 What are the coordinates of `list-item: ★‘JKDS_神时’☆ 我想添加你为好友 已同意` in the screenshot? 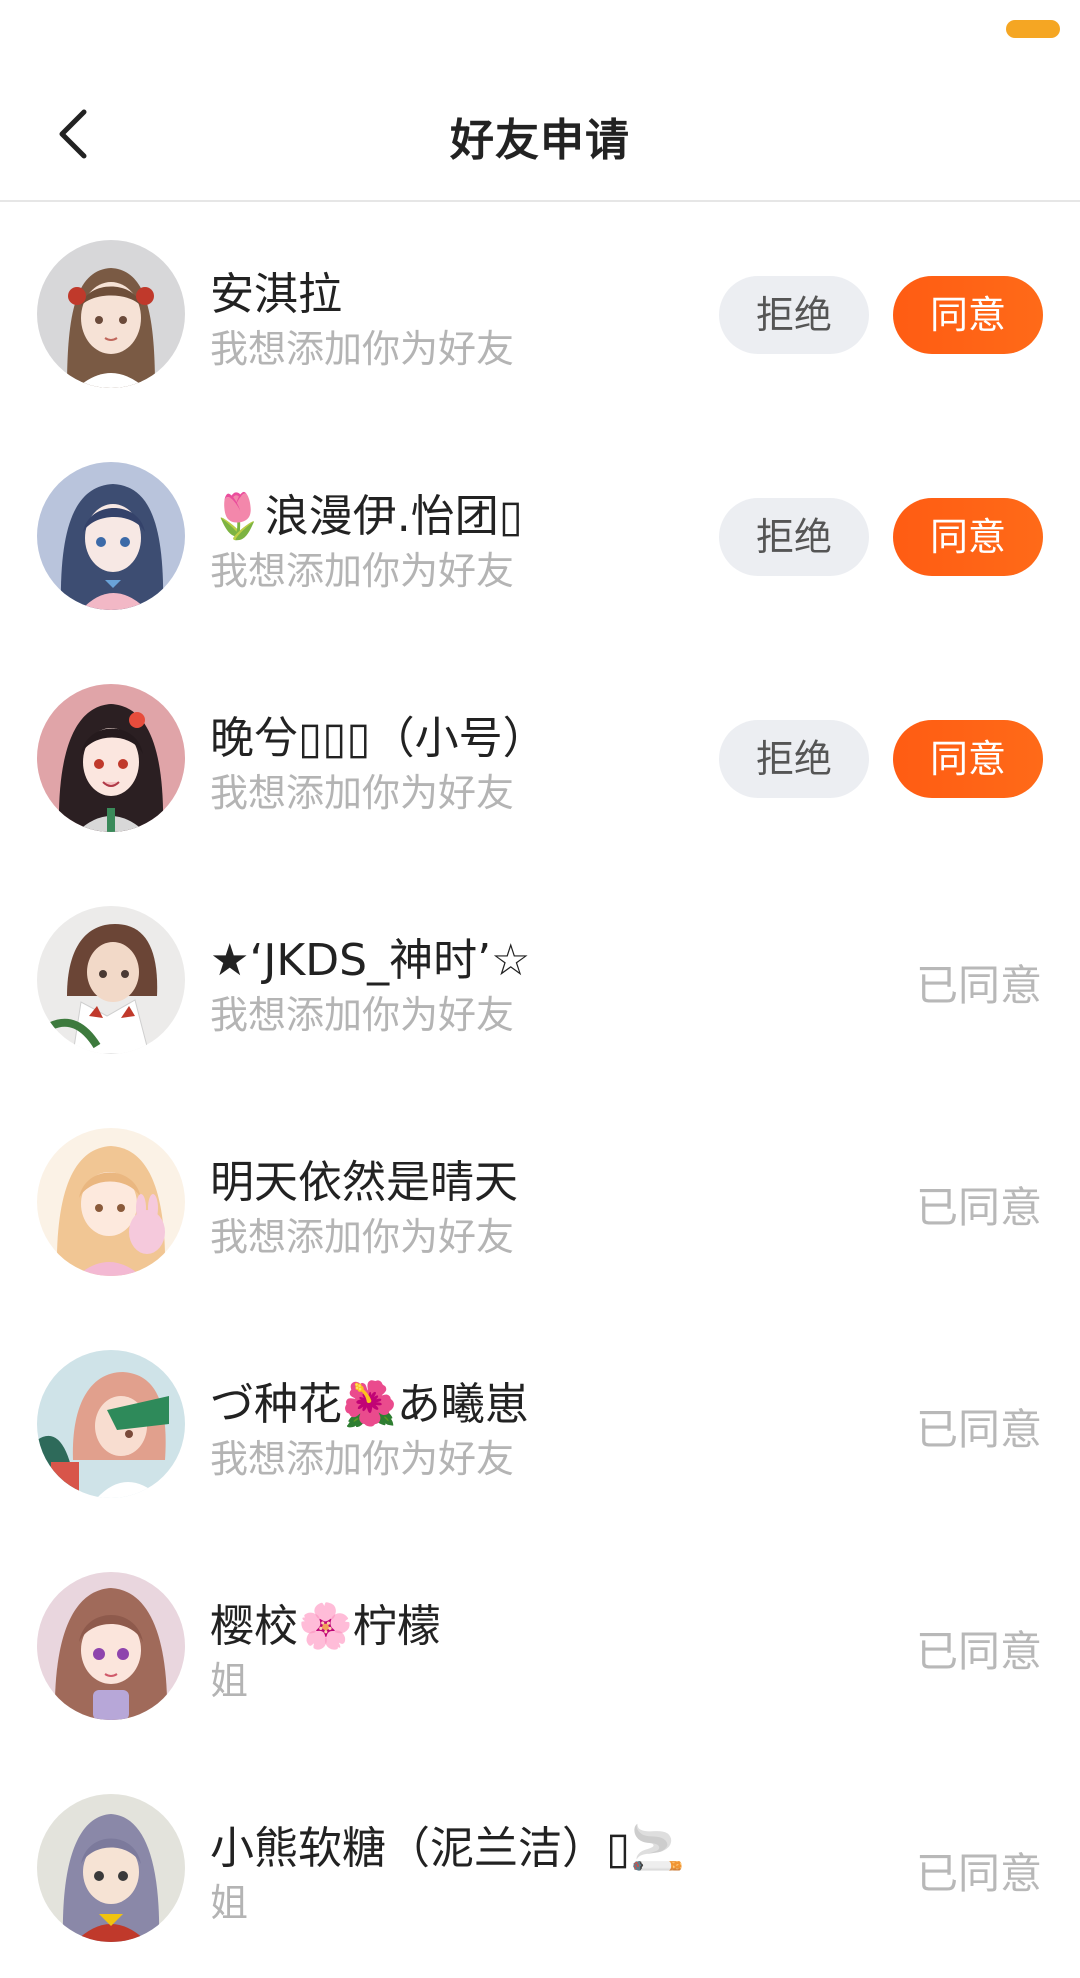 It's located at (540, 979).